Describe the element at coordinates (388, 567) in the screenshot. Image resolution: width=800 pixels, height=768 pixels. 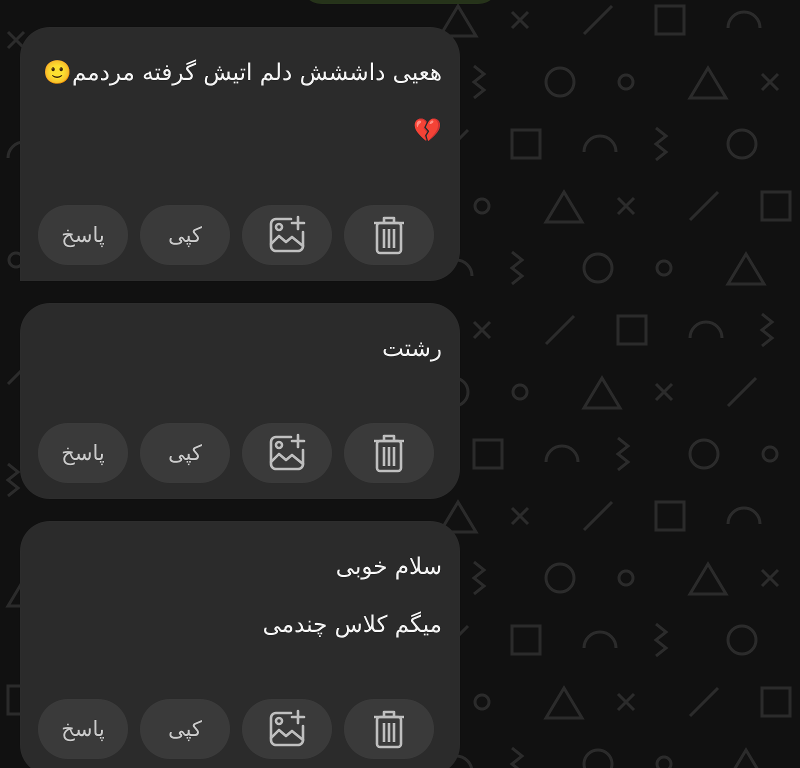
I see `message-text: سلام خوبی` at that location.